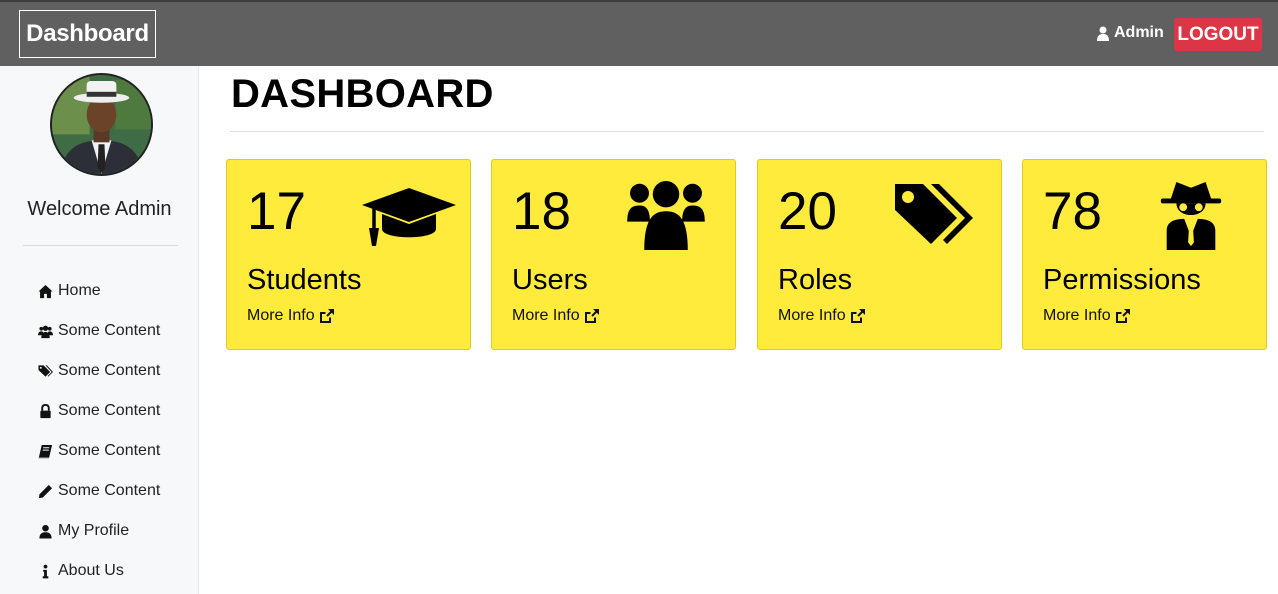 The height and width of the screenshot is (594, 1278). I want to click on stat-label: Roles, so click(815, 280).